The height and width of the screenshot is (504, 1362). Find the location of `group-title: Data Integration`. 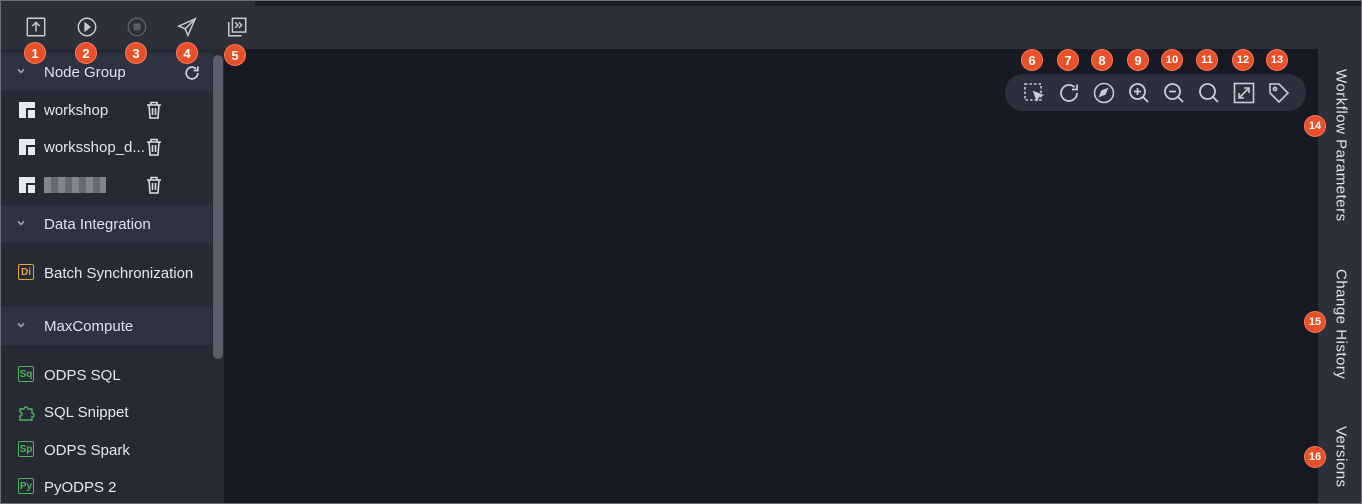

group-title: Data Integration is located at coordinates (97, 224).